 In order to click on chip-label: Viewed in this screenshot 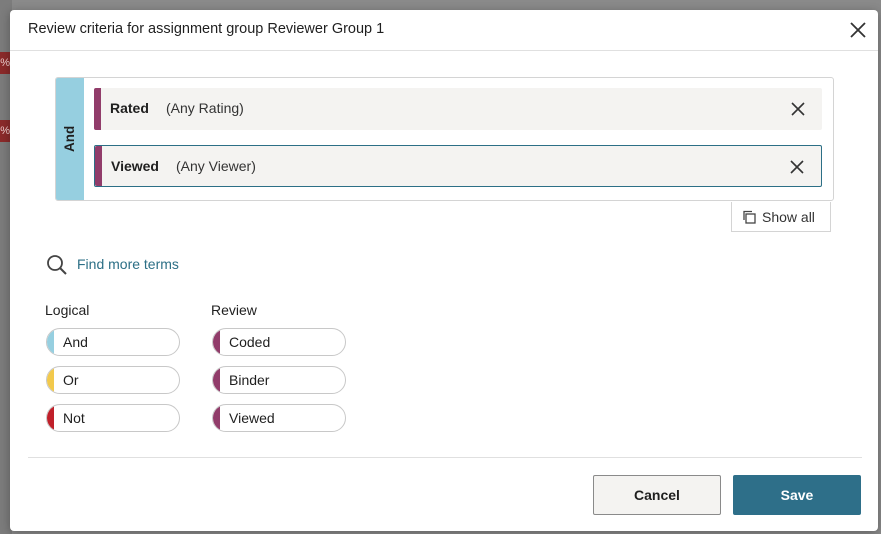, I will do `click(252, 418)`.